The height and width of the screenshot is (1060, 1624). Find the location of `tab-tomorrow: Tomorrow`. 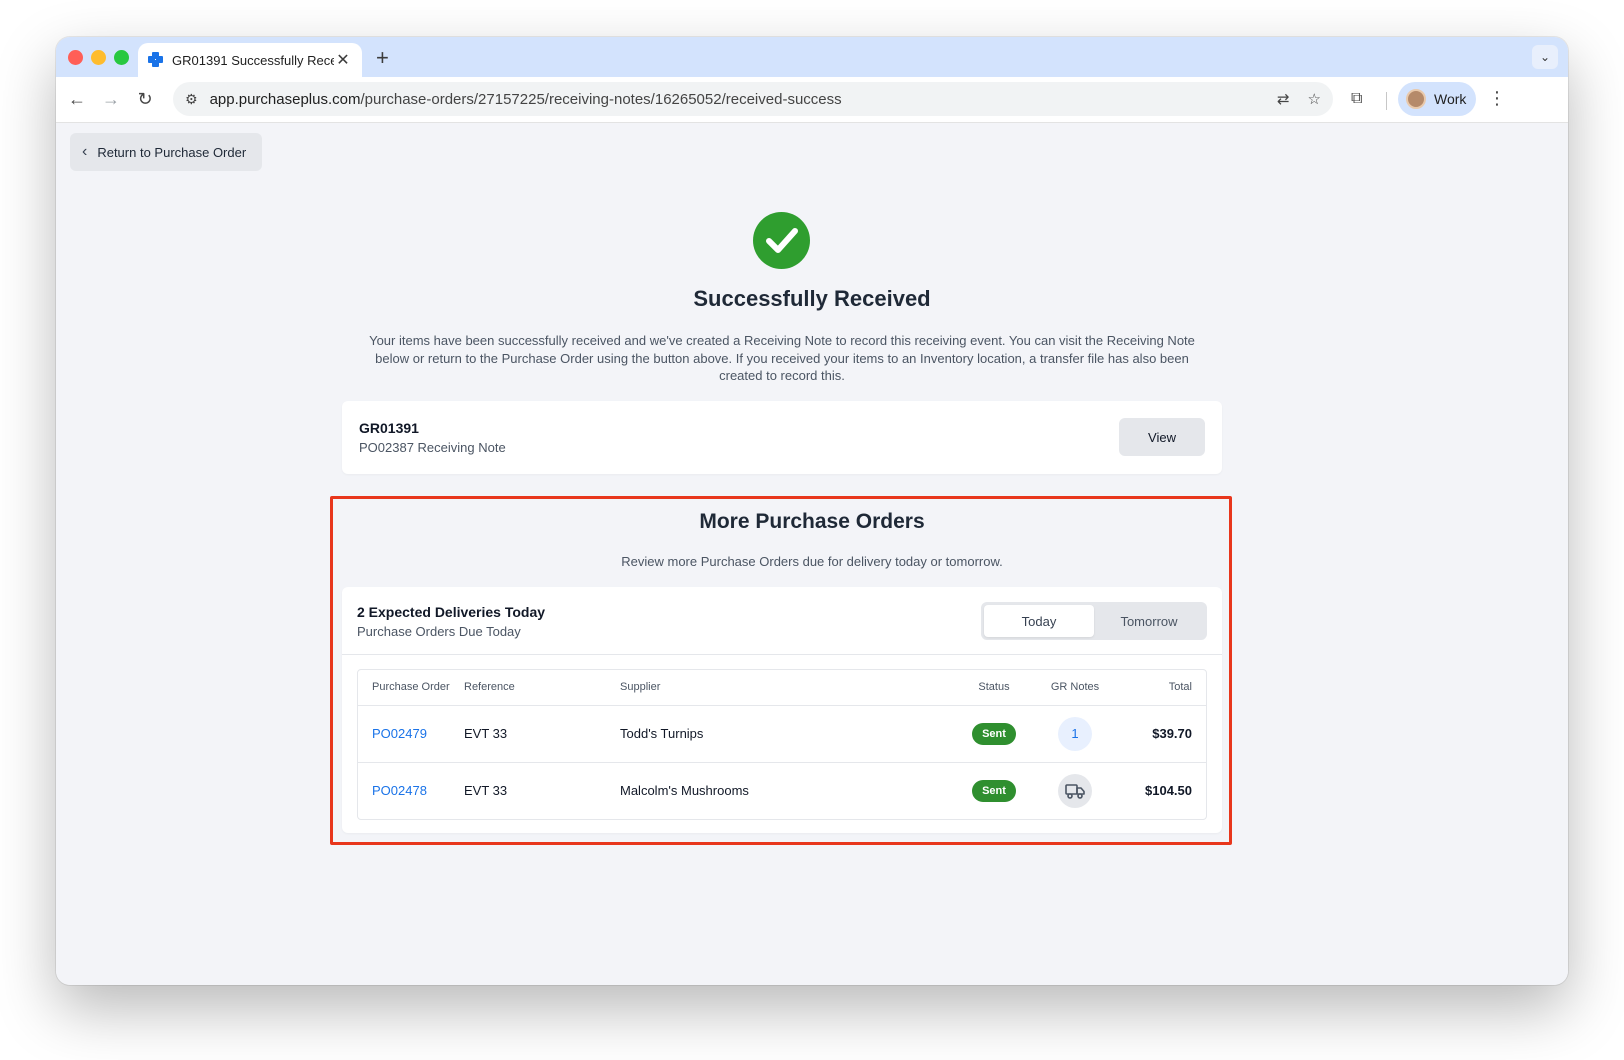

tab-tomorrow: Tomorrow is located at coordinates (1149, 621).